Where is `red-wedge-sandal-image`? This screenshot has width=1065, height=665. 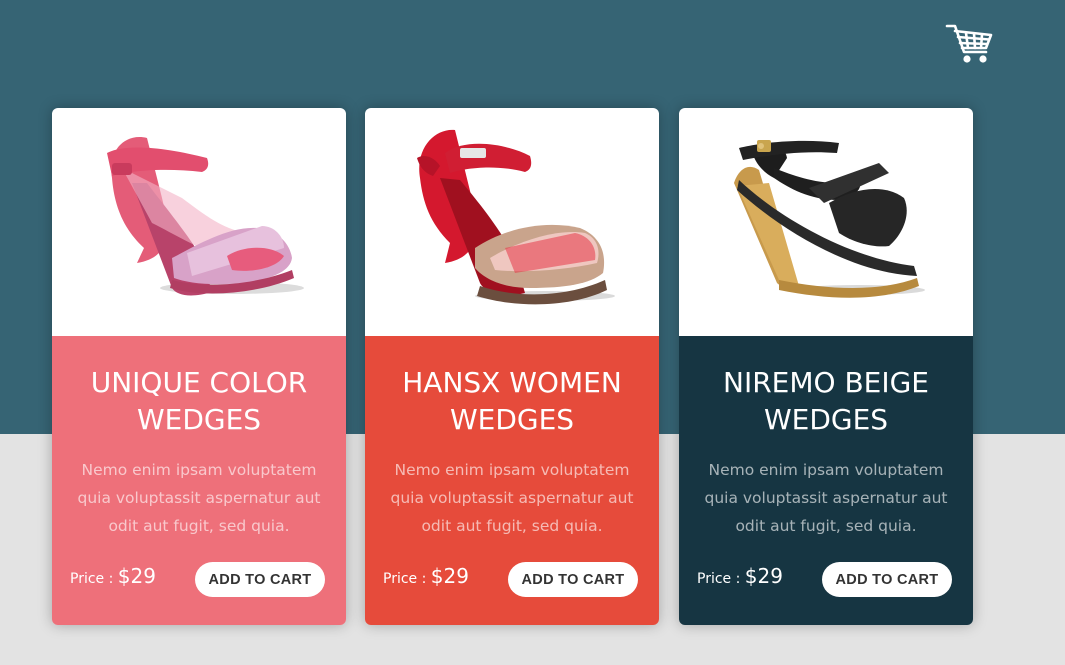
red-wedge-sandal-image is located at coordinates (516, 217).